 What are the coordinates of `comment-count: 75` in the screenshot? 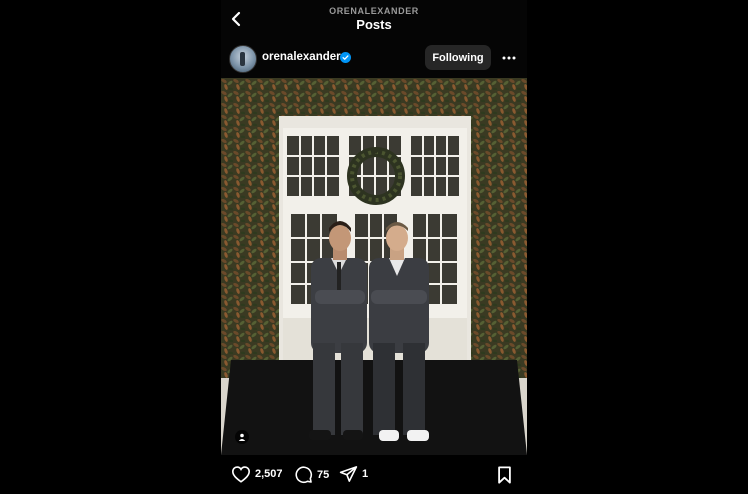 It's located at (323, 474).